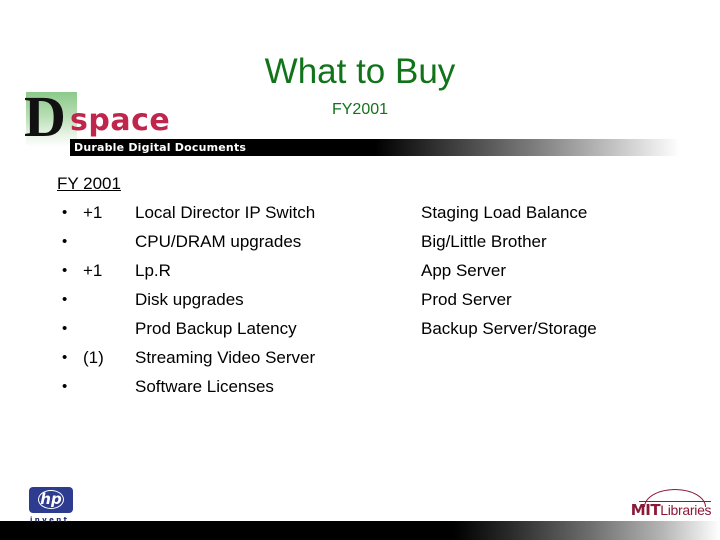 The width and height of the screenshot is (720, 540). I want to click on item-label: Streaming Video Server, so click(225, 357).